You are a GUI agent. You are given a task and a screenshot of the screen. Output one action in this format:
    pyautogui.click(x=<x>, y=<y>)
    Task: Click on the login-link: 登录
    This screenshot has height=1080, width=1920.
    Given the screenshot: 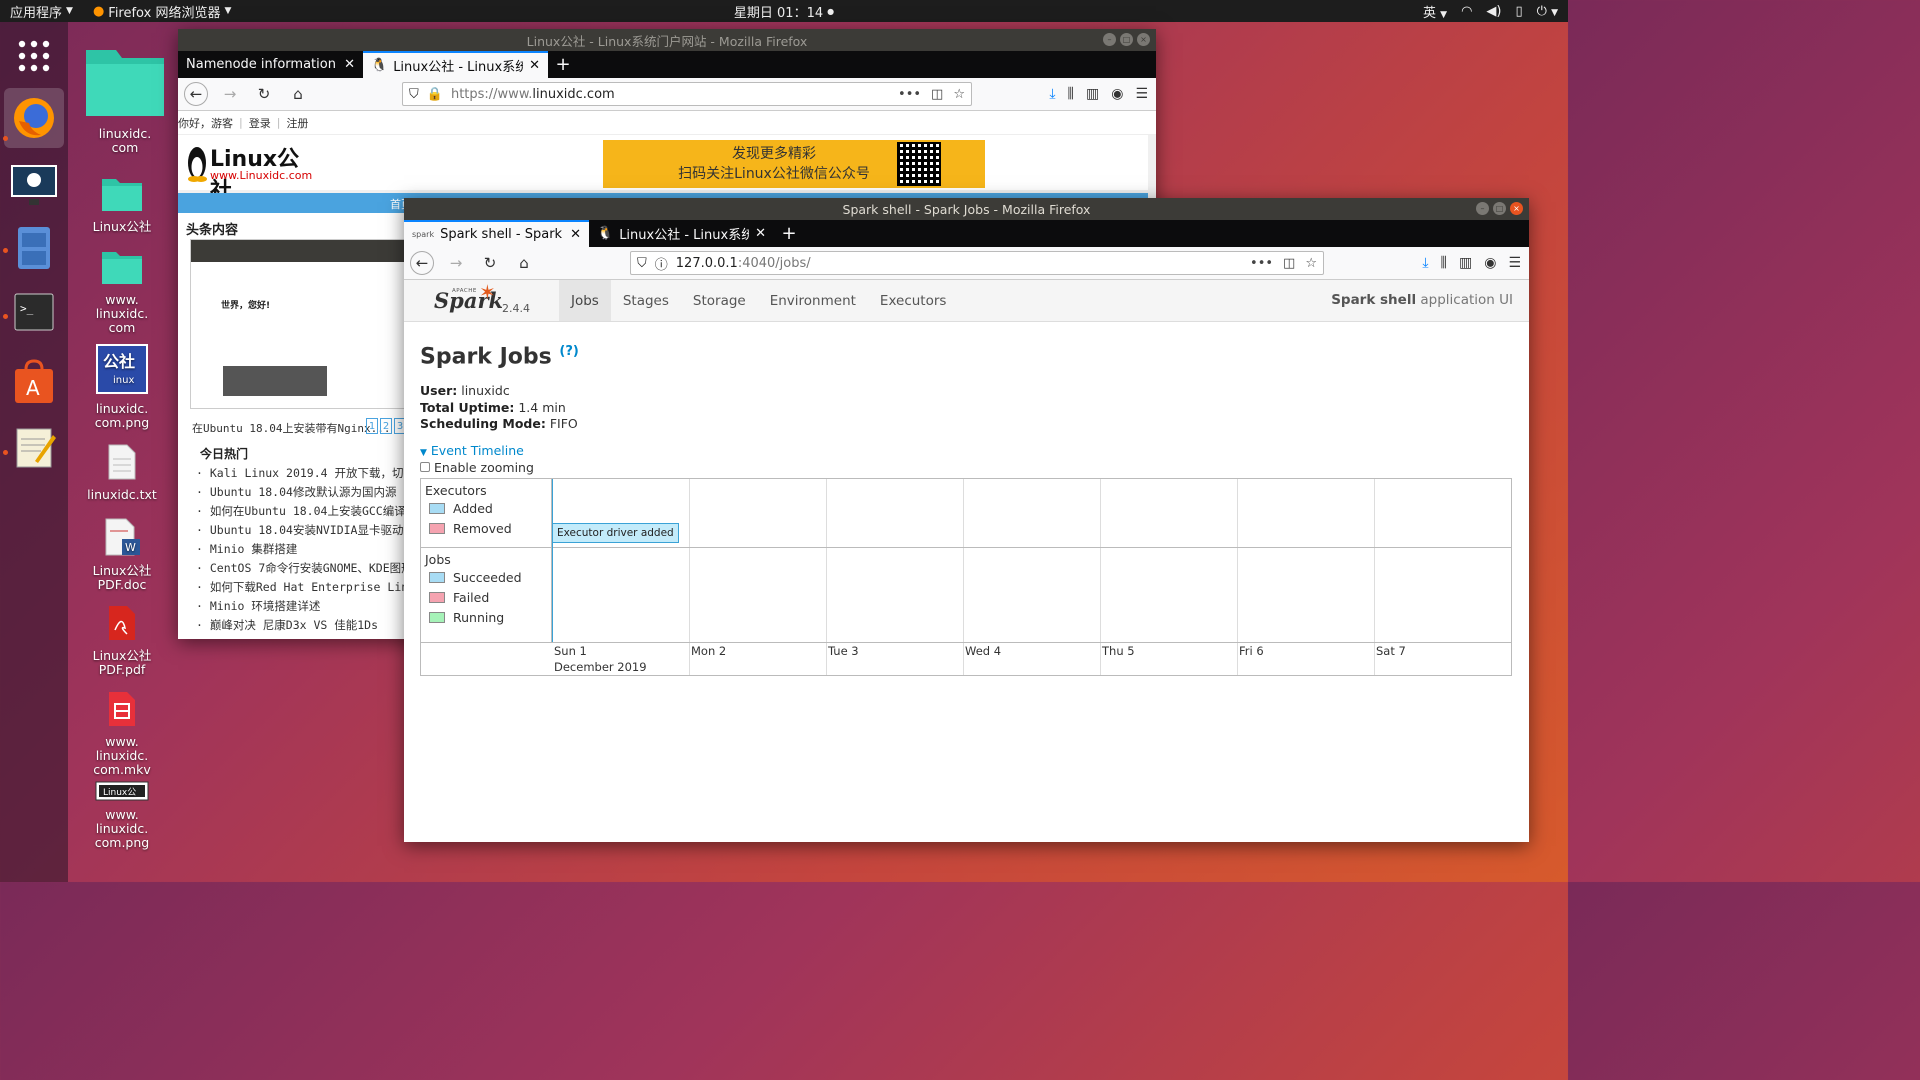 What is the action you would take?
    pyautogui.click(x=260, y=123)
    